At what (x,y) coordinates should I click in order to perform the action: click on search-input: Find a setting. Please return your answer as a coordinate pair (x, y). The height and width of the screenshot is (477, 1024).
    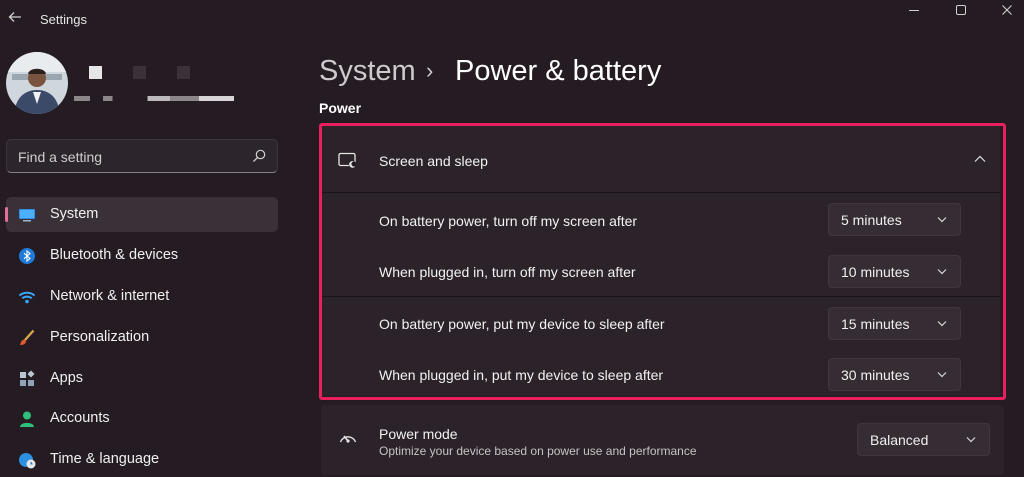
    Looking at the image, I should click on (142, 156).